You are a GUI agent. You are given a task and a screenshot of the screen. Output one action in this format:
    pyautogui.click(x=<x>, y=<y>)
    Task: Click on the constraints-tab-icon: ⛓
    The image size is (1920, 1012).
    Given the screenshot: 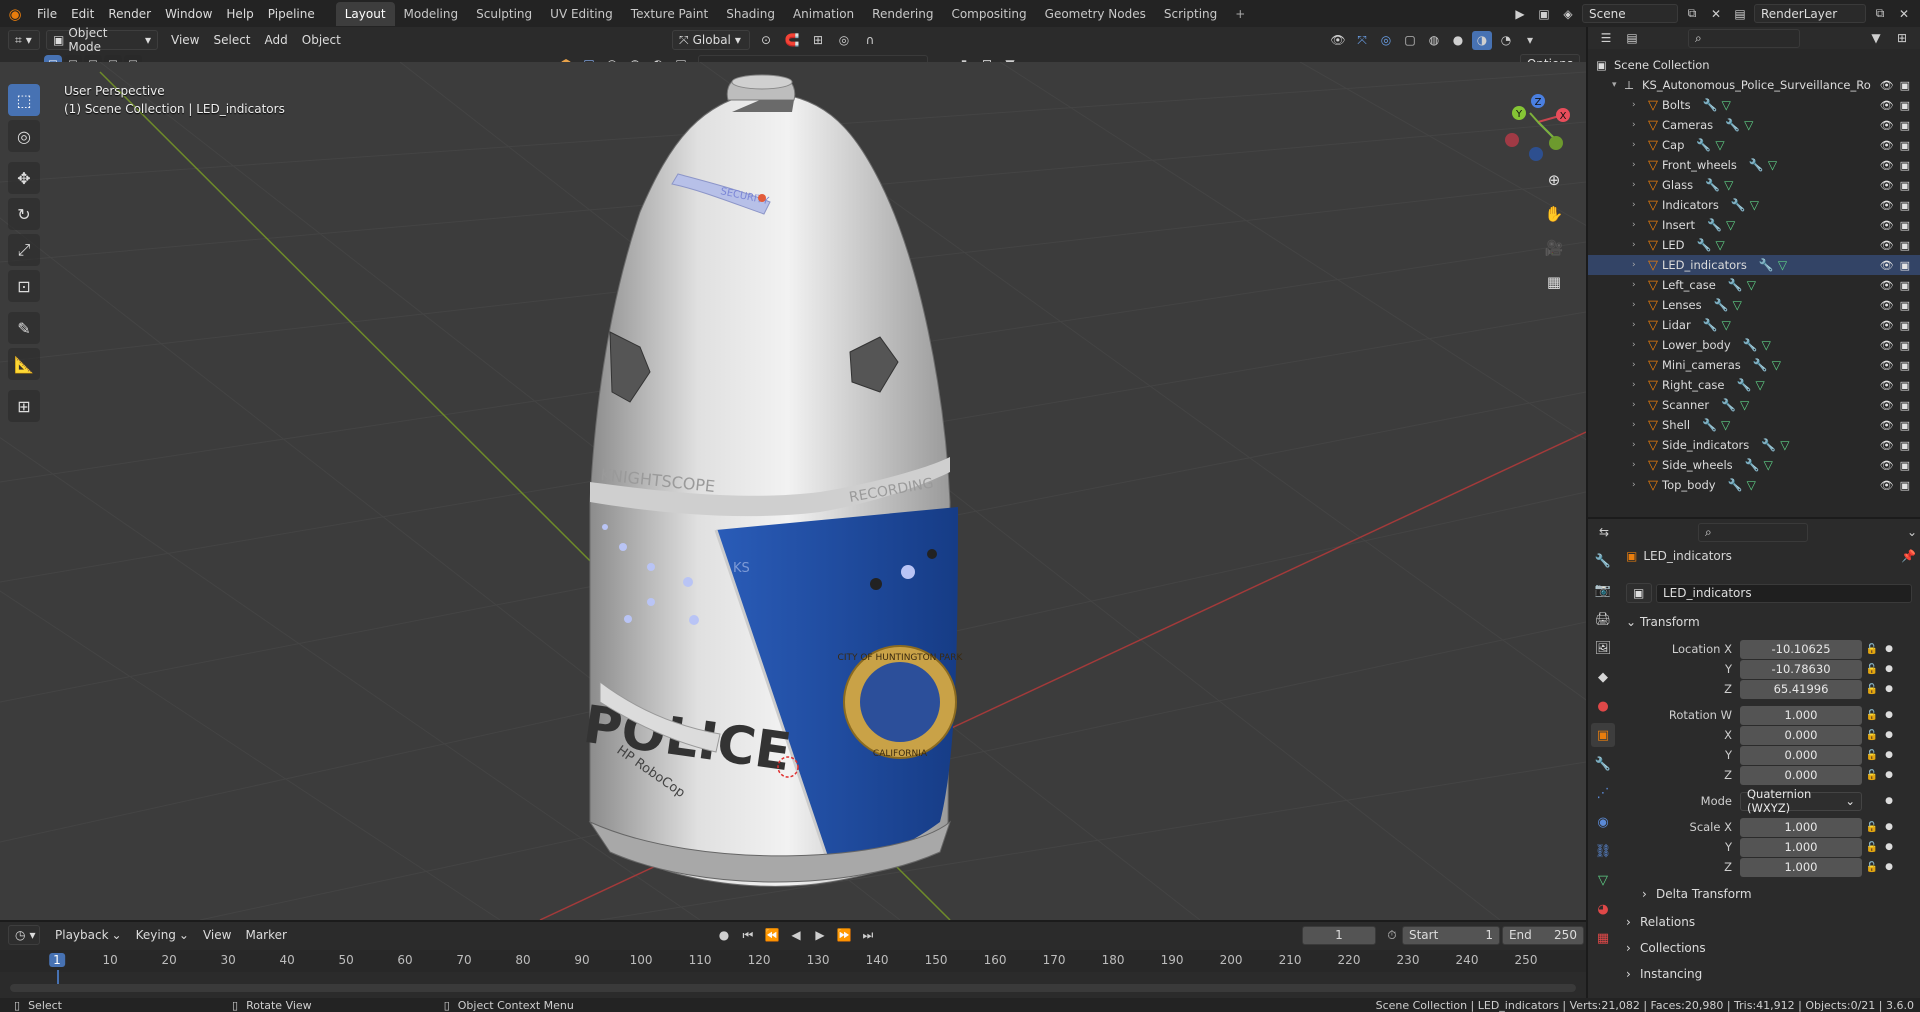 What is the action you would take?
    pyautogui.click(x=1603, y=851)
    